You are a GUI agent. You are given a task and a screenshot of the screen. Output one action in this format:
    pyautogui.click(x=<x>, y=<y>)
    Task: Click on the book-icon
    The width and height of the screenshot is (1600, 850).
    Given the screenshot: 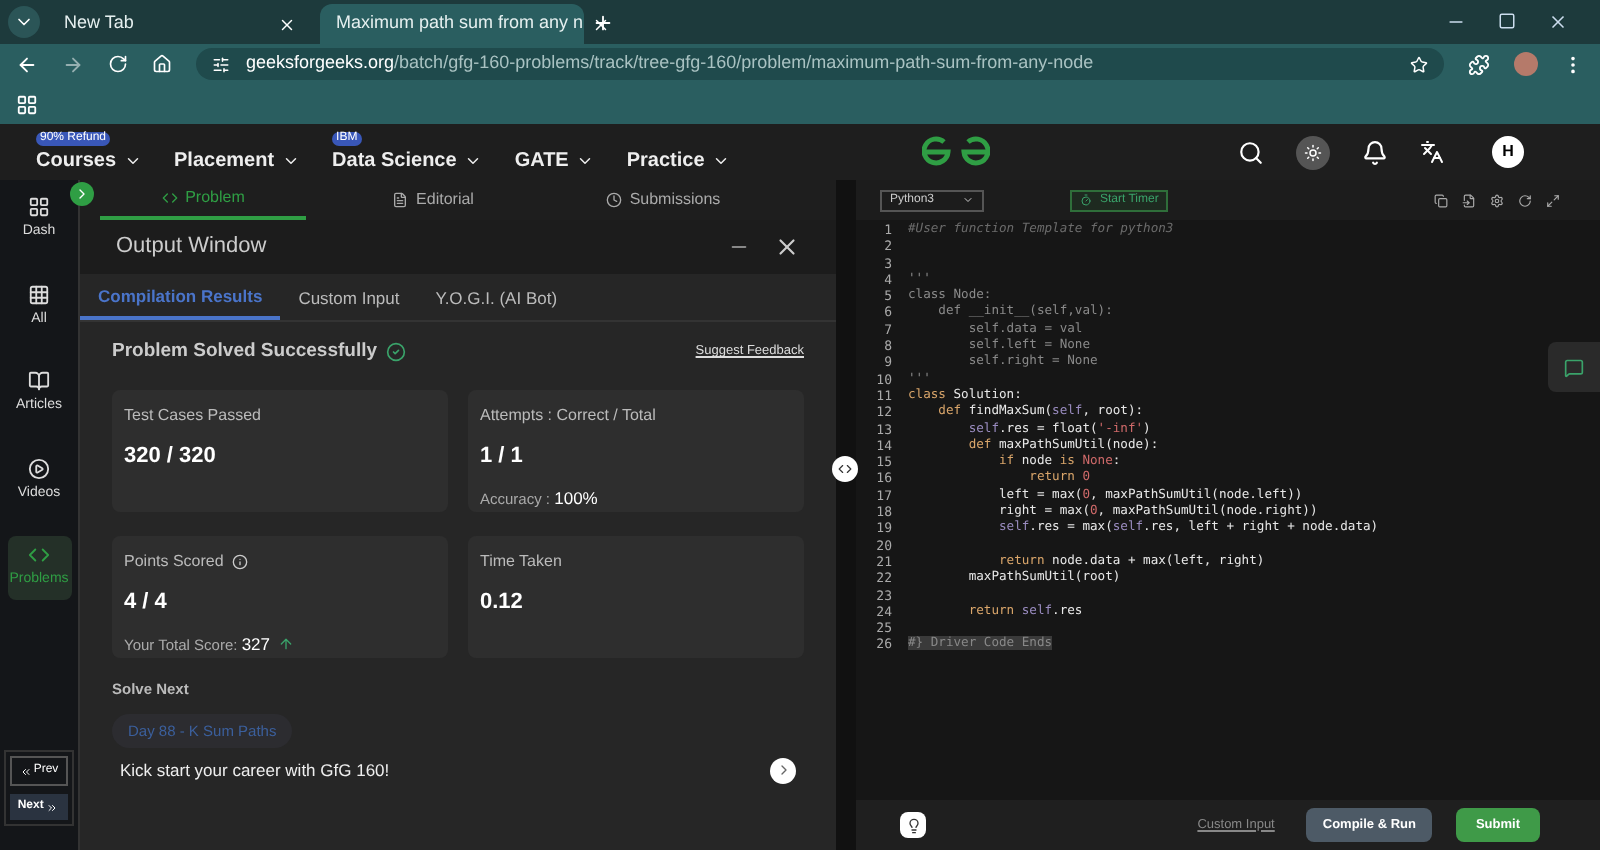 What is the action you would take?
    pyautogui.click(x=39, y=381)
    